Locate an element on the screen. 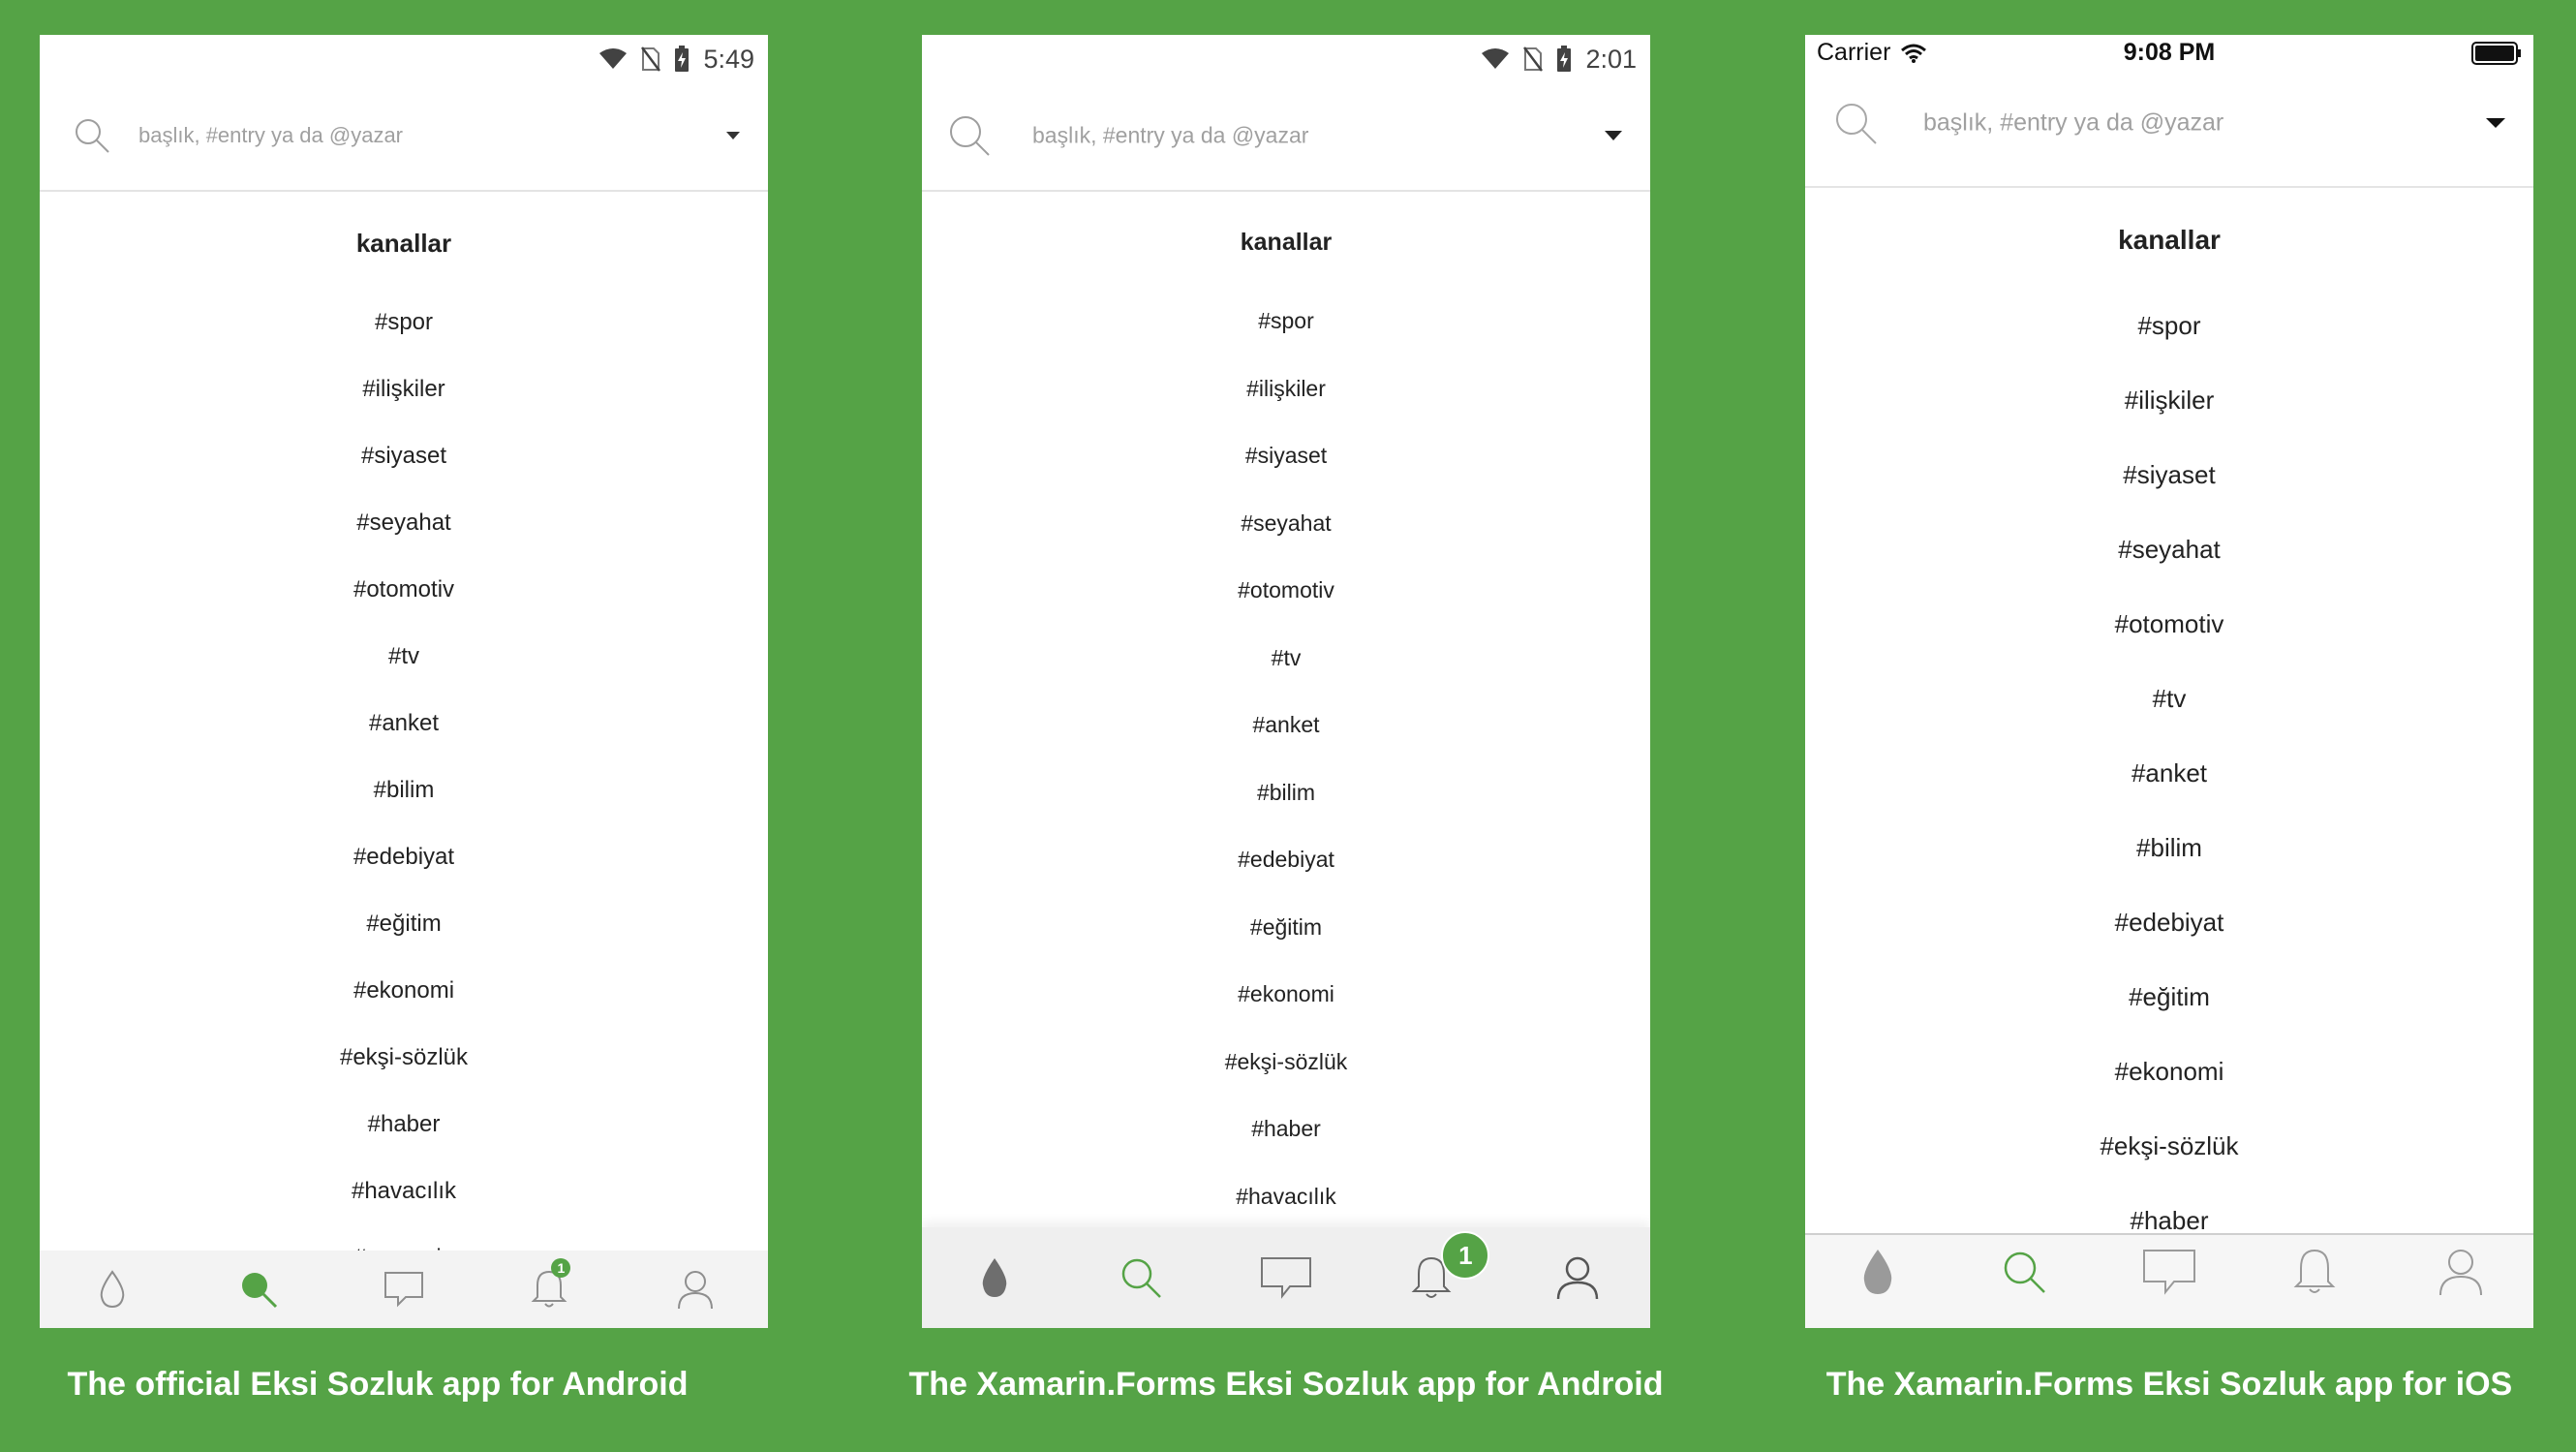  battery-icon is located at coordinates (2496, 53).